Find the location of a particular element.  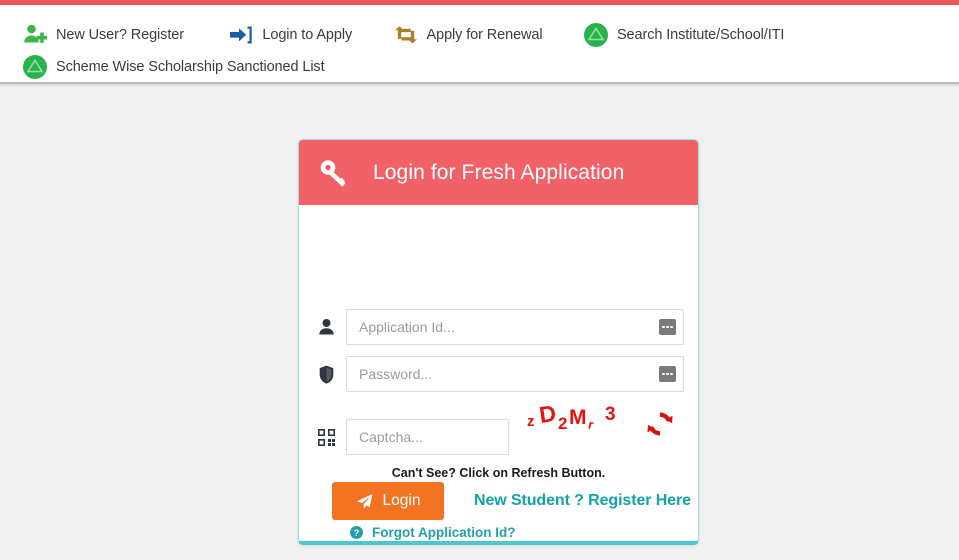

page-title: Login for Fresh Application is located at coordinates (499, 172).